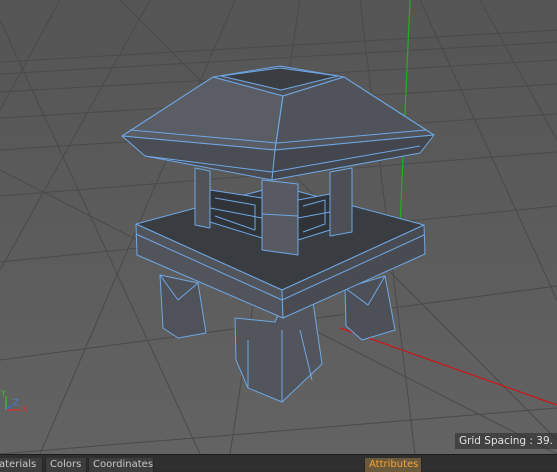 Image resolution: width=557 pixels, height=472 pixels. I want to click on grid-spacing-status: Grid Spacing : 39., so click(505, 441).